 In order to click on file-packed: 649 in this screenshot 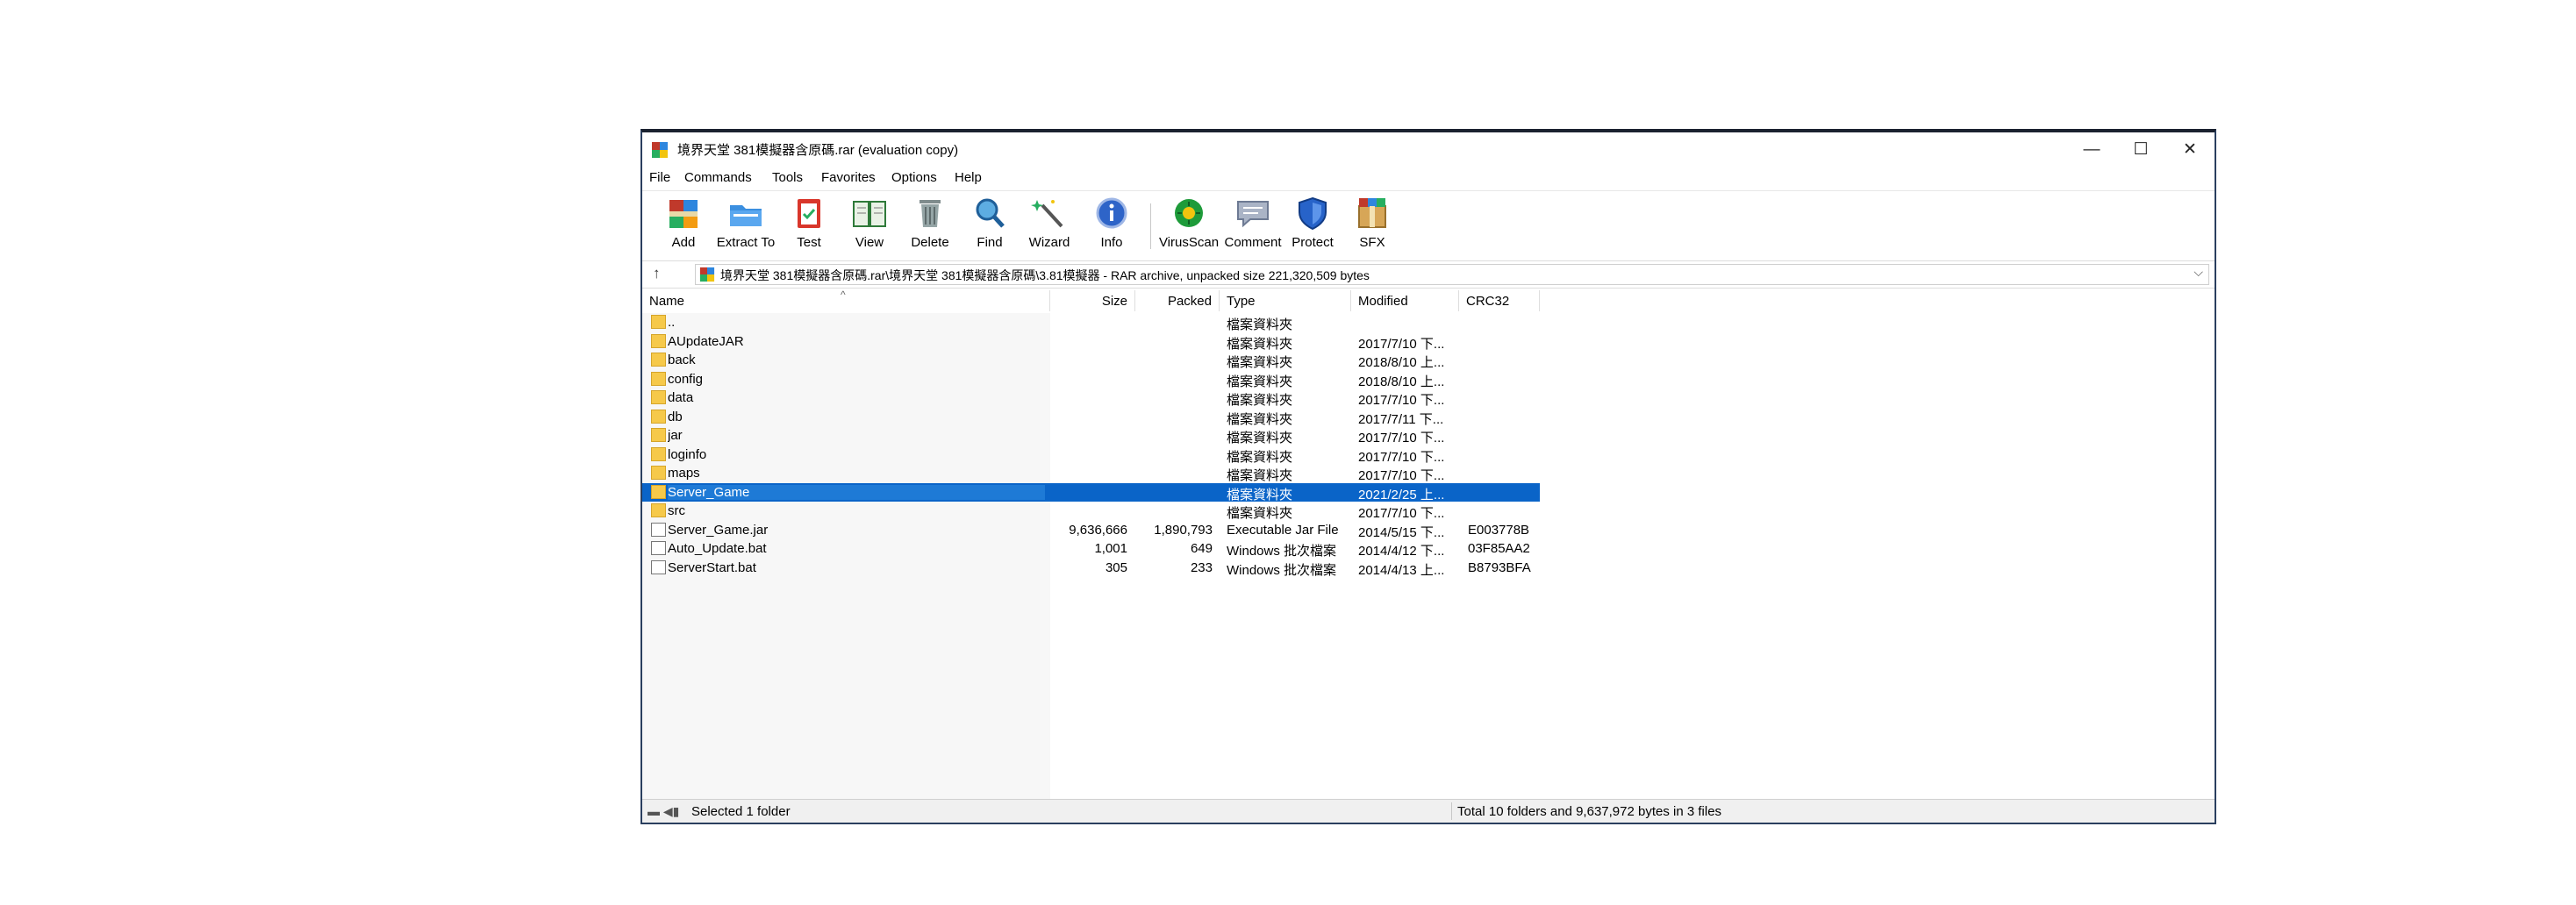, I will do `click(1201, 548)`.